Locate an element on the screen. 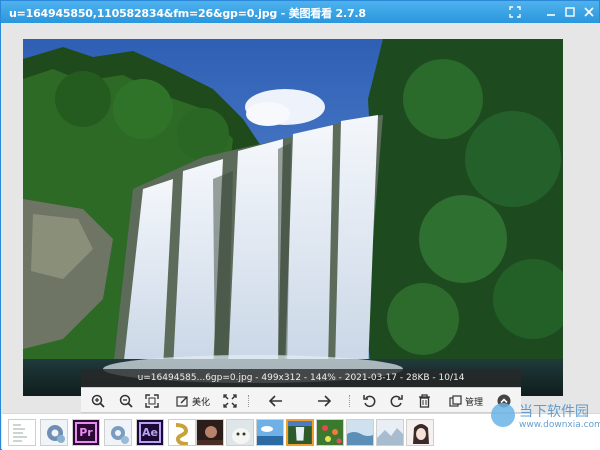 This screenshot has height=450, width=600. beautify-label: 美化 is located at coordinates (200, 402).